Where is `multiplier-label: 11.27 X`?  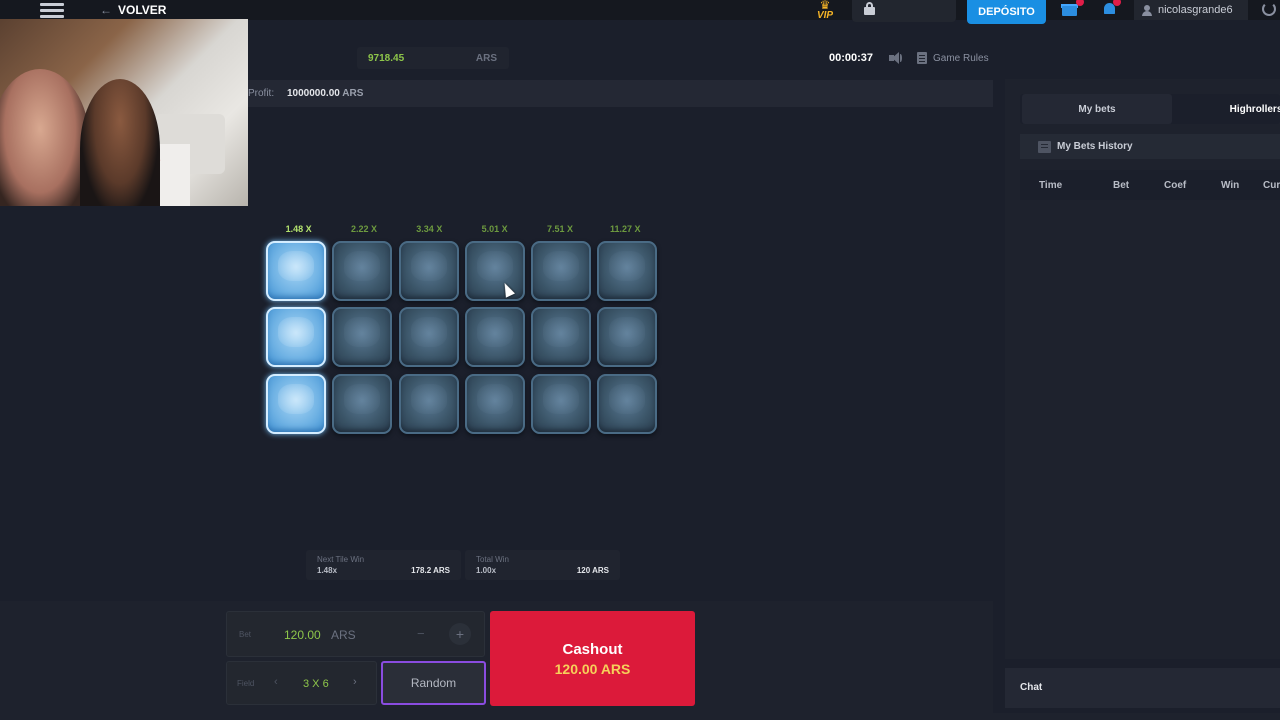
multiplier-label: 11.27 X is located at coordinates (625, 229).